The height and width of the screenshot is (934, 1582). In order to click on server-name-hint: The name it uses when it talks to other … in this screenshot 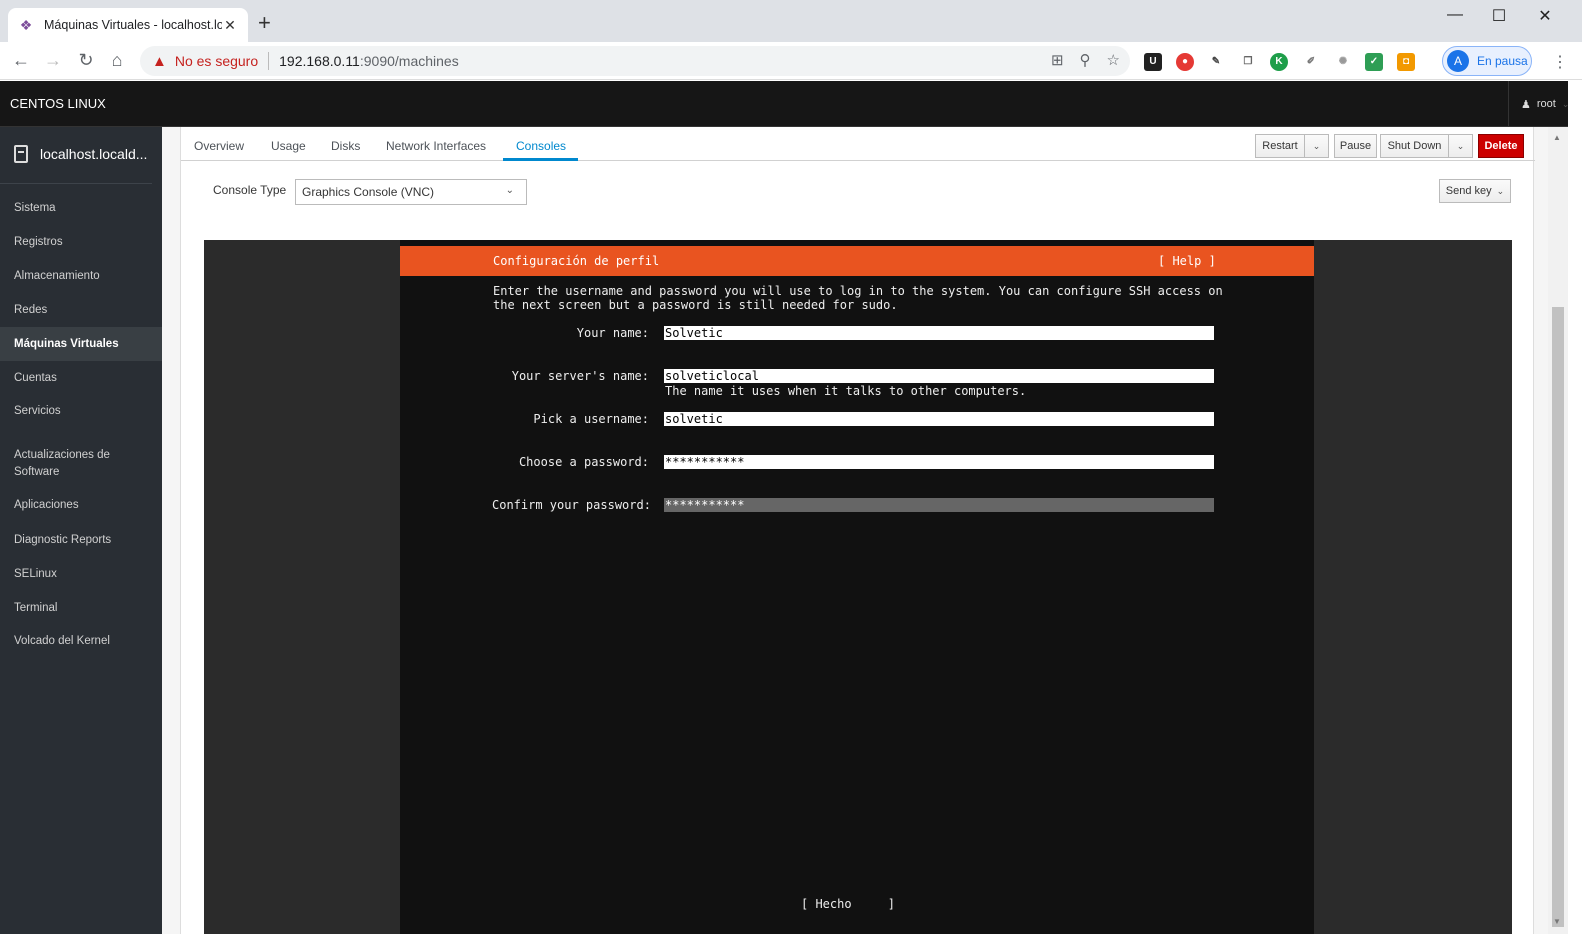, I will do `click(846, 391)`.